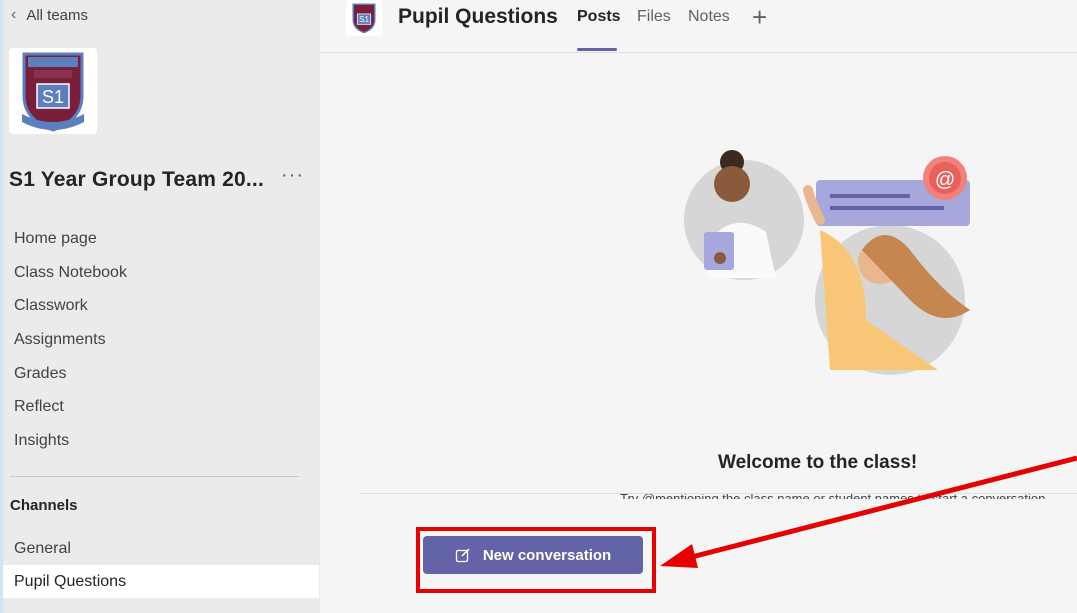 Image resolution: width=1077 pixels, height=613 pixels. I want to click on tab-posts: Posts, so click(599, 17).